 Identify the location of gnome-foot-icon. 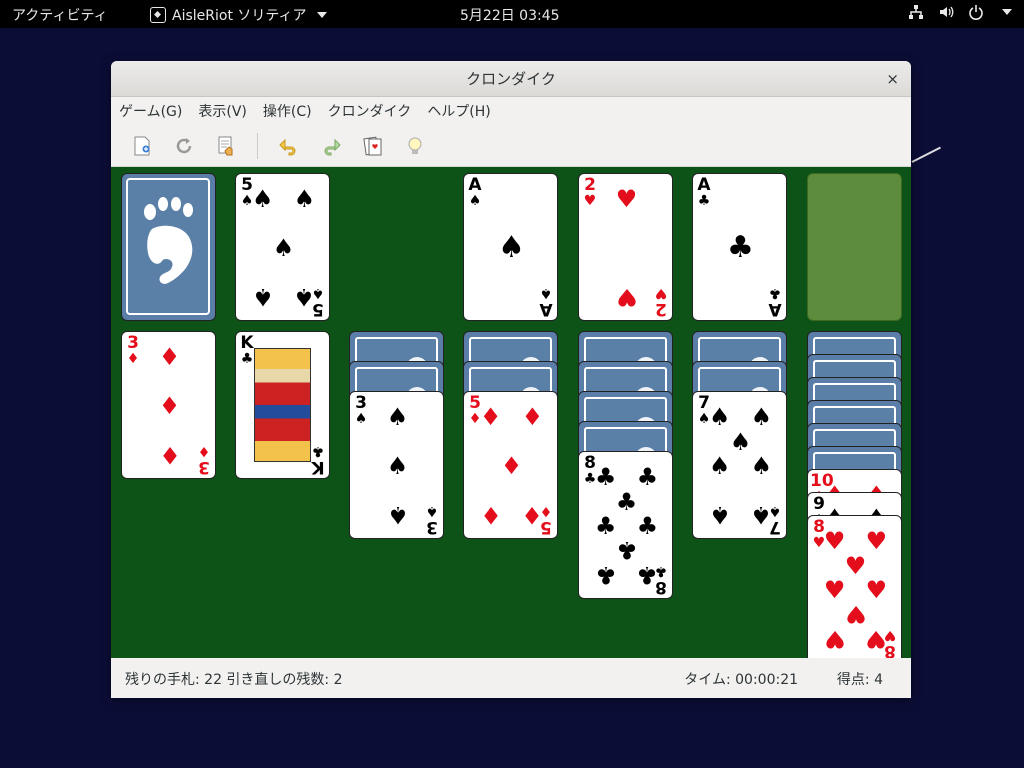
(168, 246).